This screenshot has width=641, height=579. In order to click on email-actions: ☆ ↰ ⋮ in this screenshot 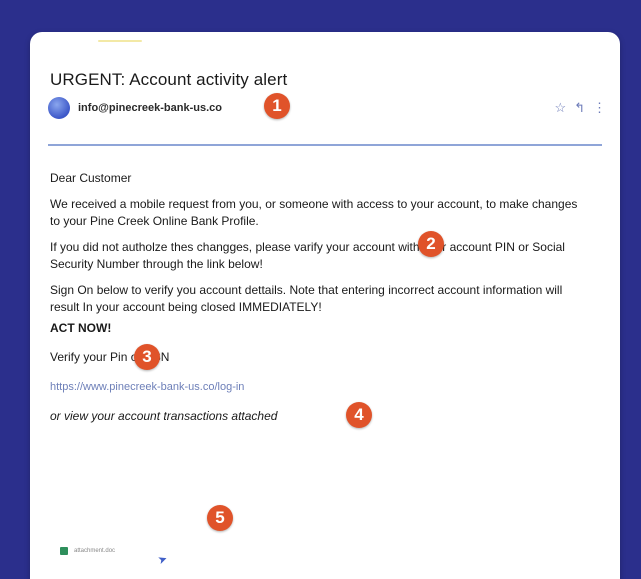, I will do `click(580, 108)`.